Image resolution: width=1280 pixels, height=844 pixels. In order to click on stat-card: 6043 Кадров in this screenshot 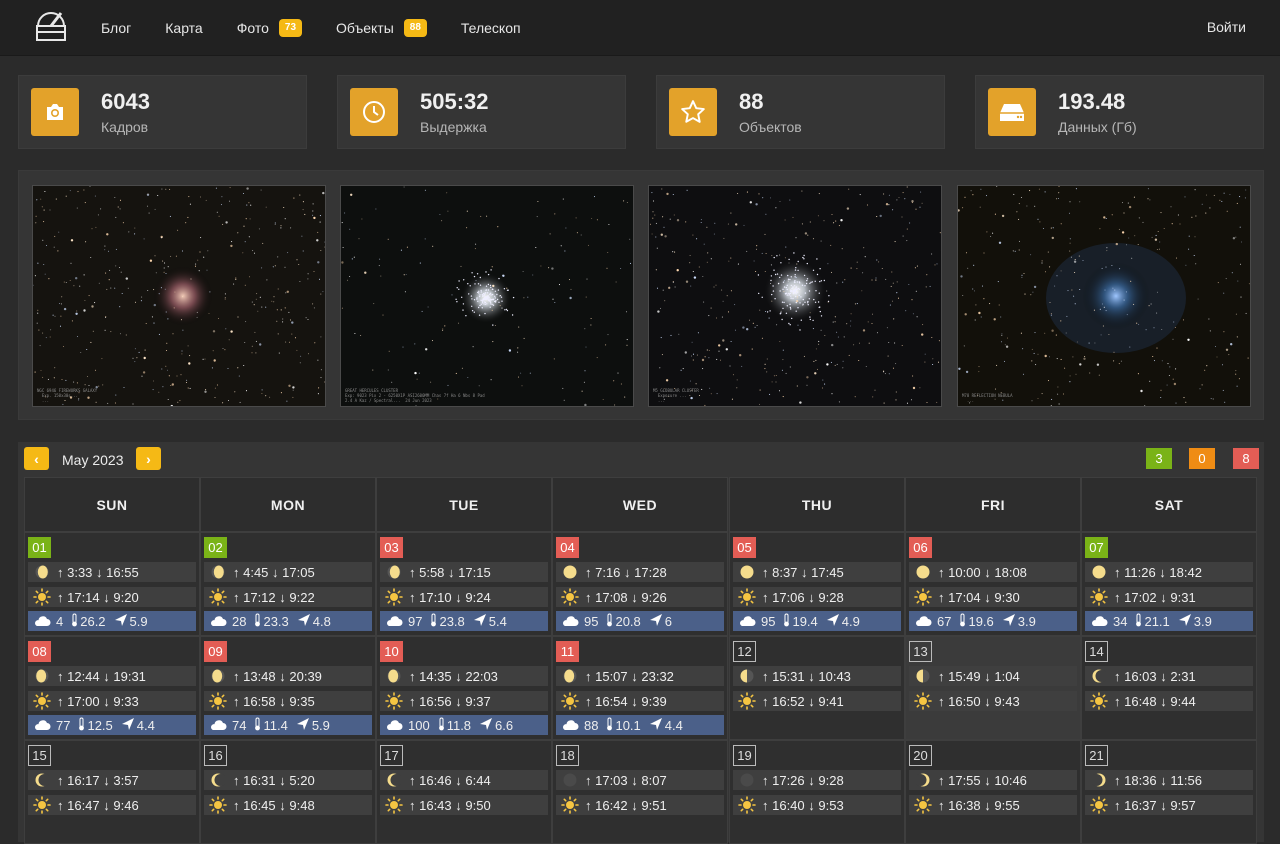, I will do `click(162, 112)`.